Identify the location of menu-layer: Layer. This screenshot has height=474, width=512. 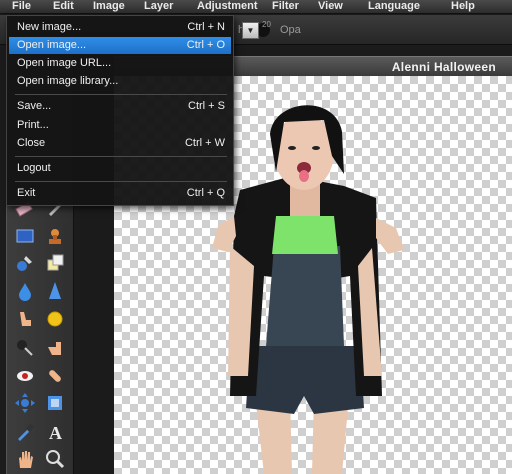
(158, 7).